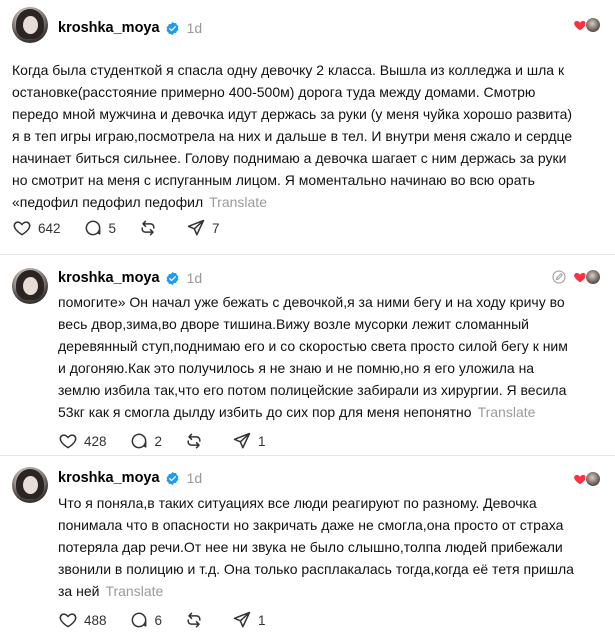 This screenshot has height=637, width=615. What do you see at coordinates (82, 620) in the screenshot?
I see `like-button: 488` at bounding box center [82, 620].